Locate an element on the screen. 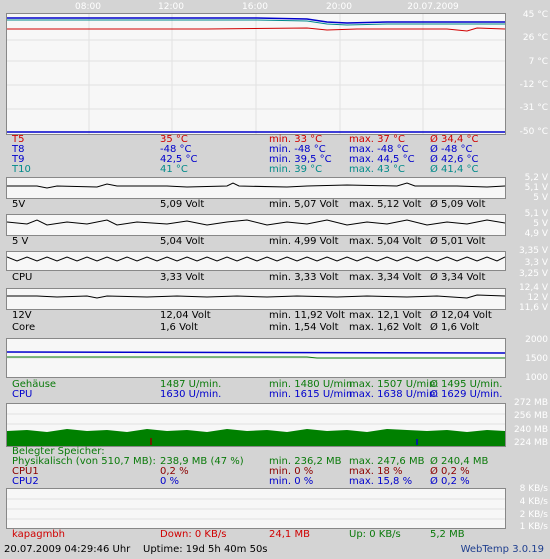 This screenshot has width=550, height=559. scale-label: 26 °C is located at coordinates (535, 38).